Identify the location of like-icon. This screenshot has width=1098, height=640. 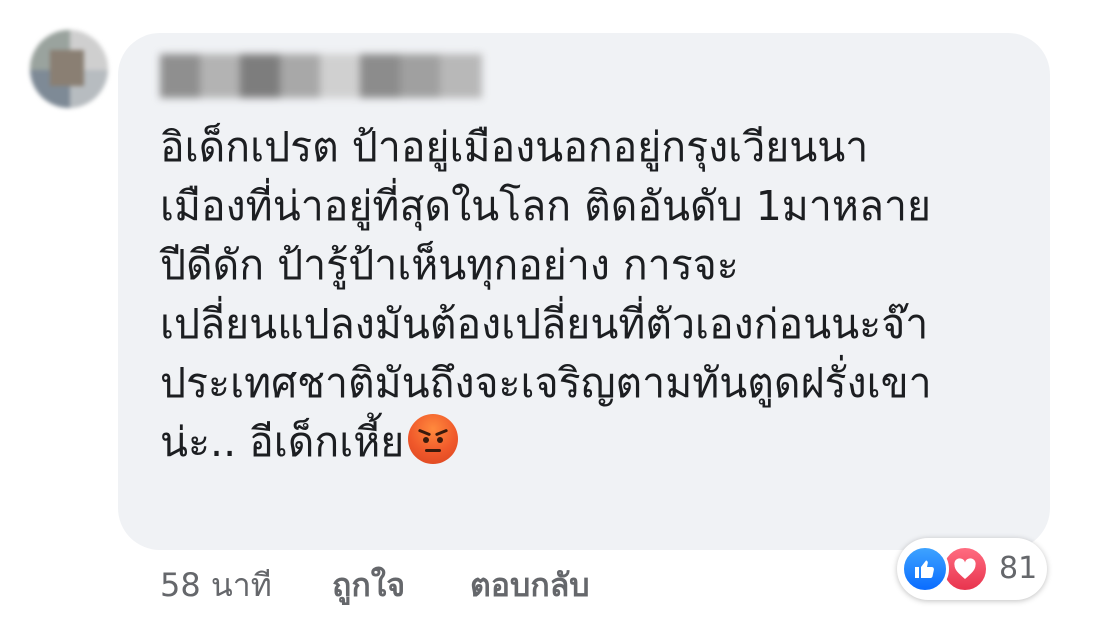
(925, 569).